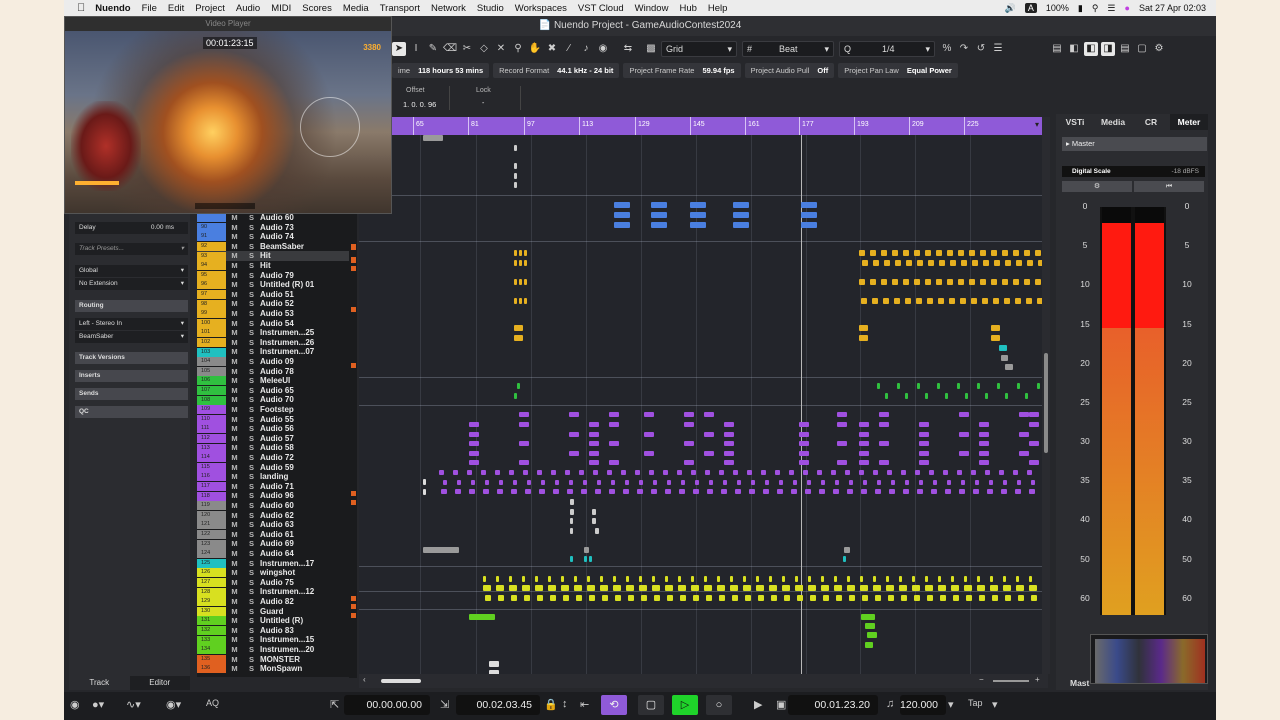  What do you see at coordinates (781, 704) in the screenshot?
I see `time-display-icon: ▣` at bounding box center [781, 704].